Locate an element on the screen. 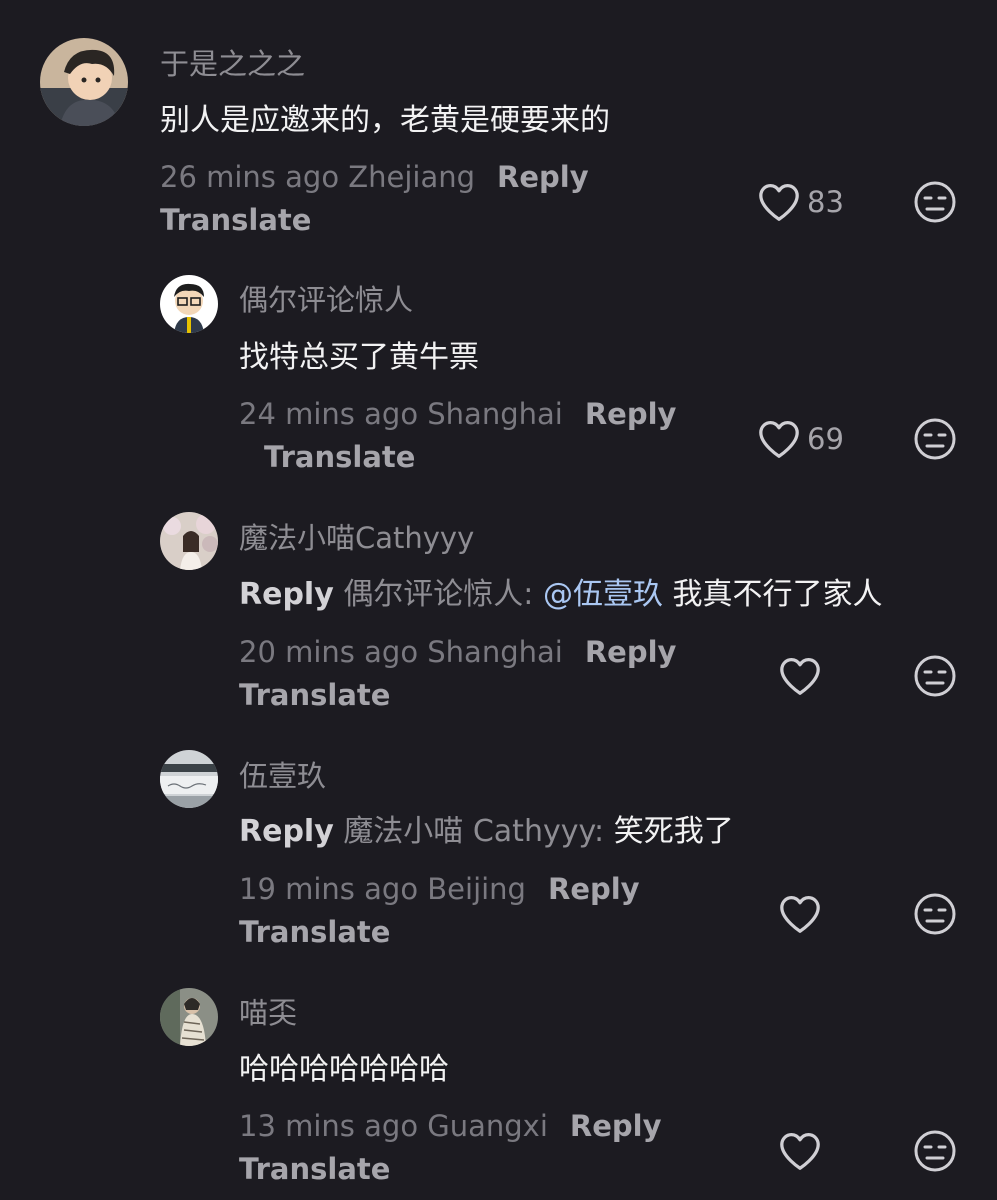 This screenshot has width=997, height=1200. time-location: 13 mins ago Guangxi is located at coordinates (393, 1126).